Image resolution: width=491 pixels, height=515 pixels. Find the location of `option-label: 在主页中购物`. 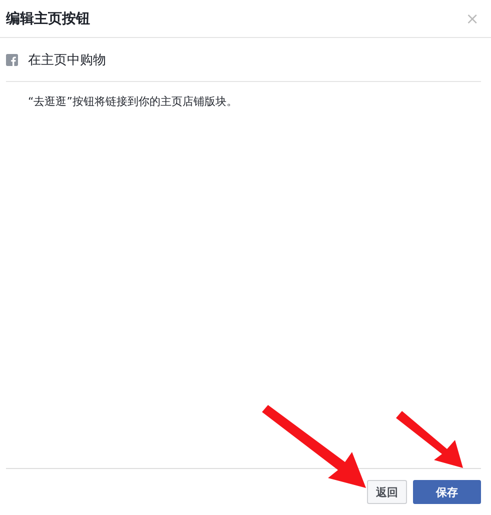

option-label: 在主页中购物 is located at coordinates (67, 60).